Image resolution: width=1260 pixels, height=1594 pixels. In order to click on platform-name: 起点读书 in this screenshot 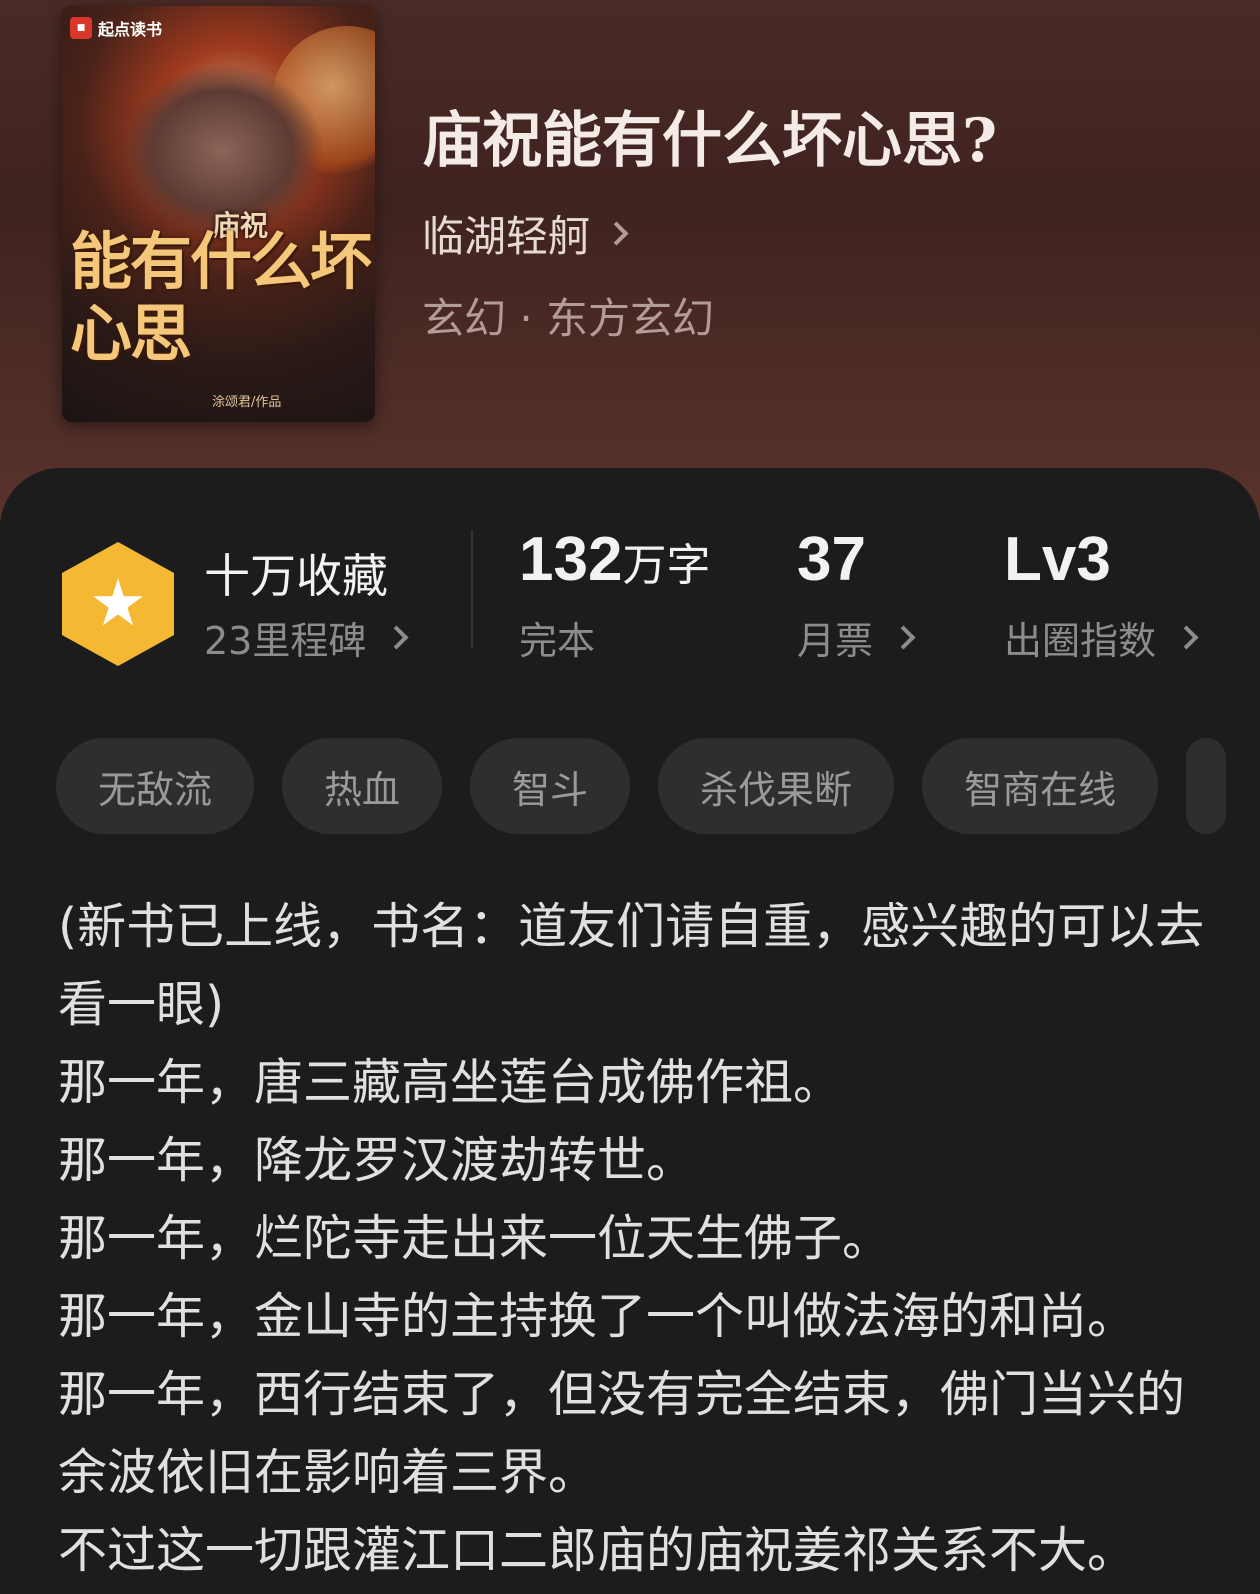, I will do `click(130, 29)`.